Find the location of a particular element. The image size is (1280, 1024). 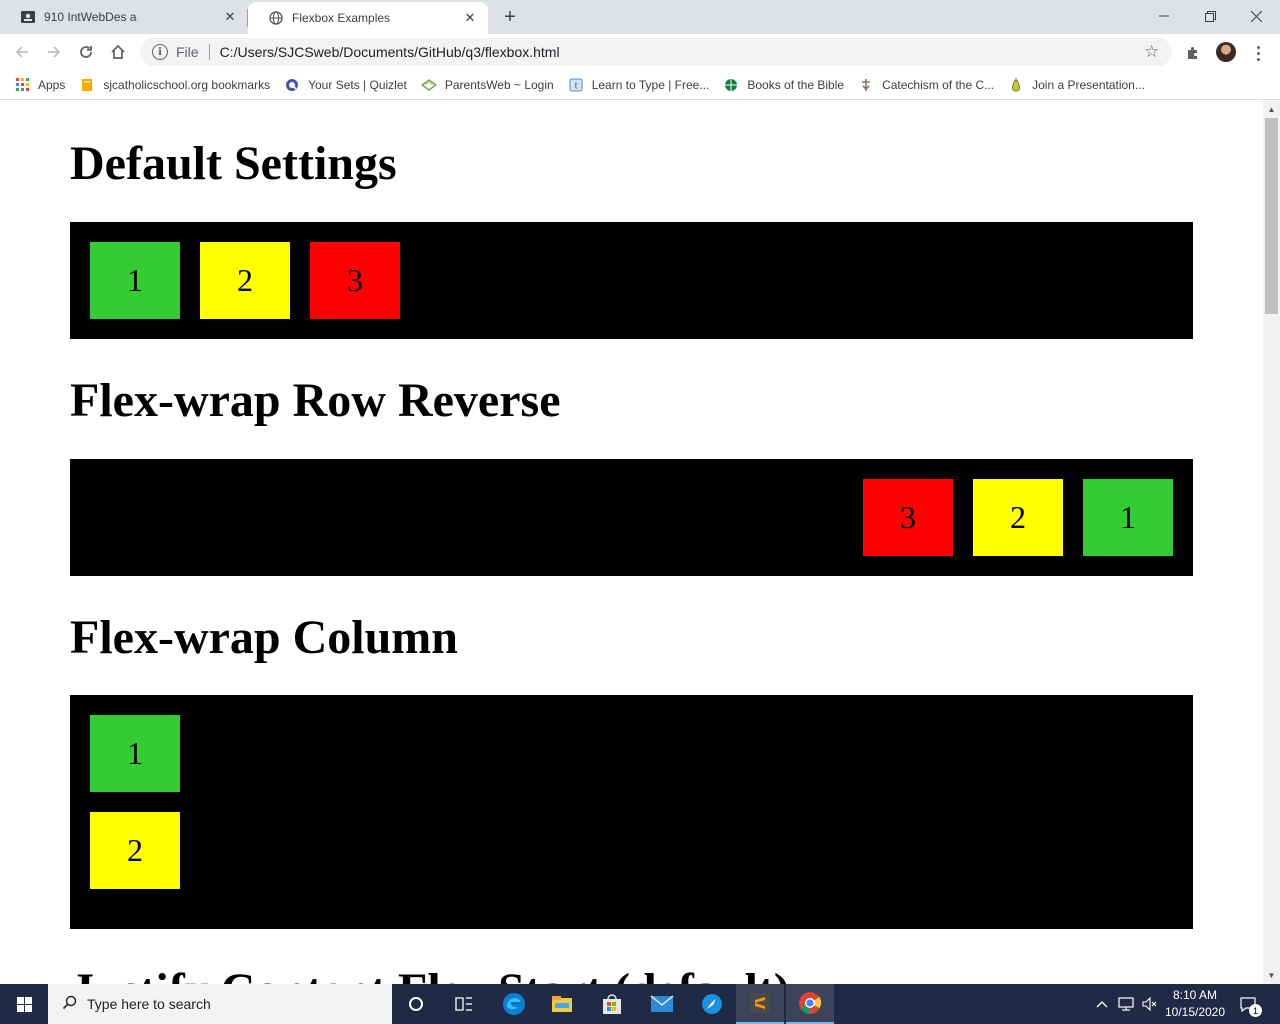

network-icon is located at coordinates (1126, 1004).